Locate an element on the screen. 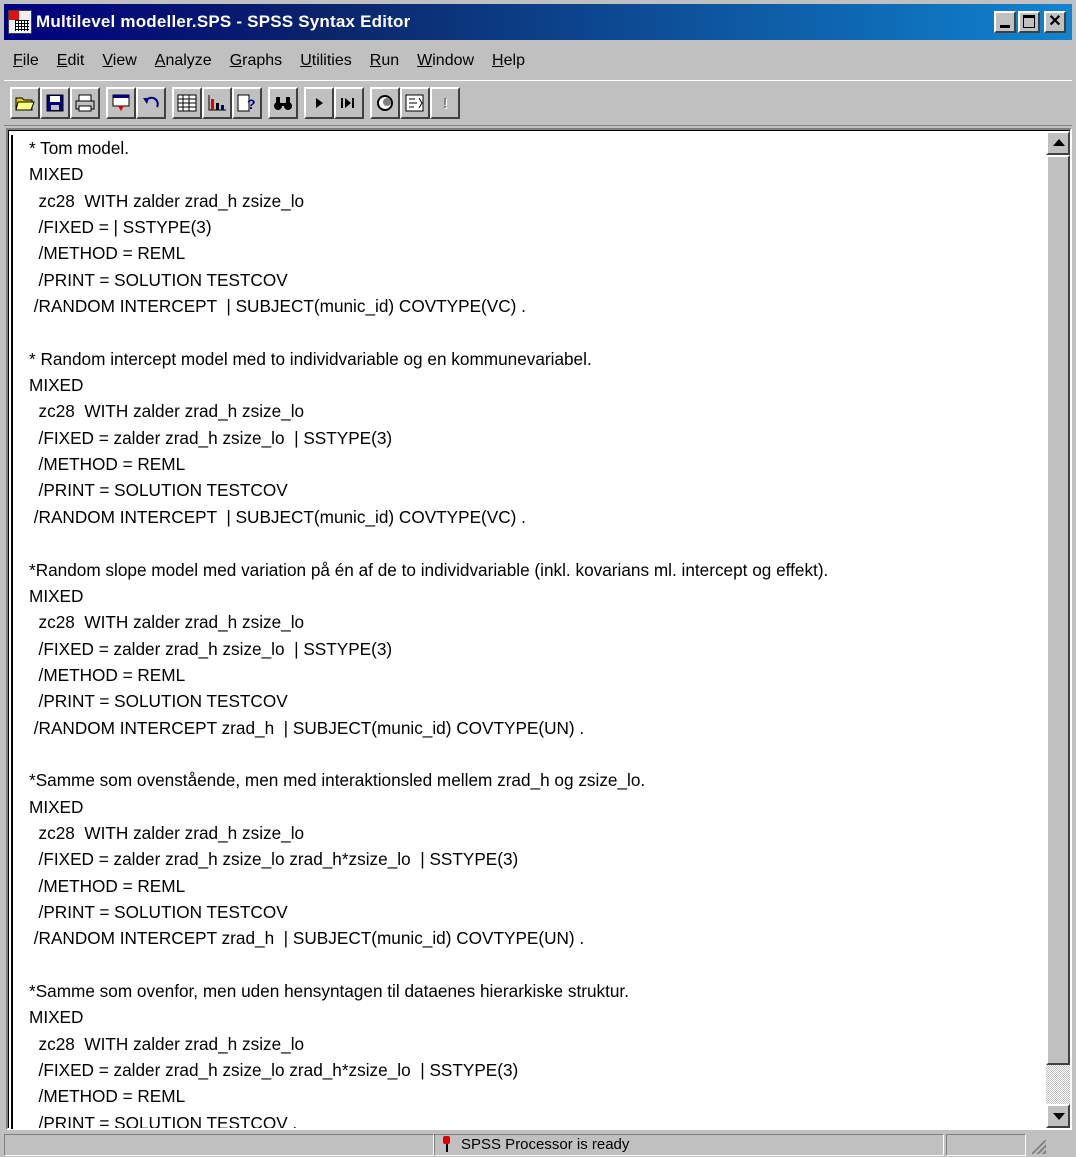  toolbar: ? ! is located at coordinates (538, 103).